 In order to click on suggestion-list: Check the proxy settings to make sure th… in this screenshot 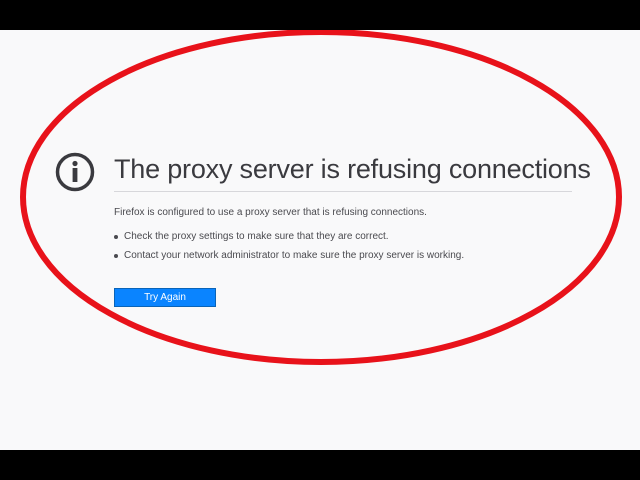, I will do `click(289, 249)`.